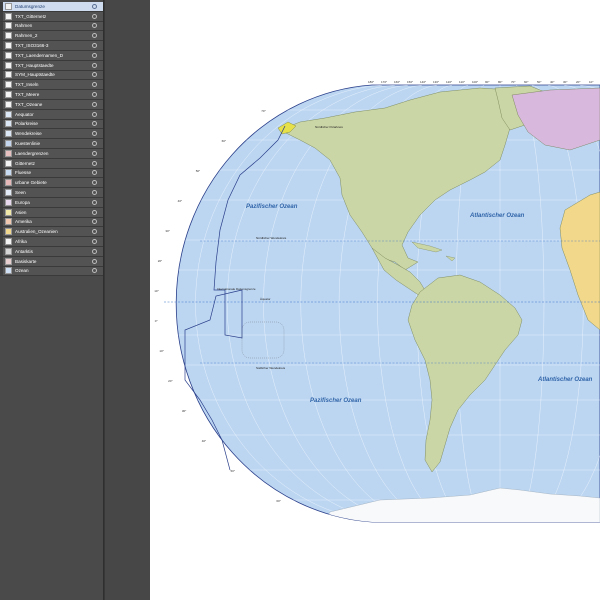  I want to click on layer-row: Antarktis, so click(51, 252).